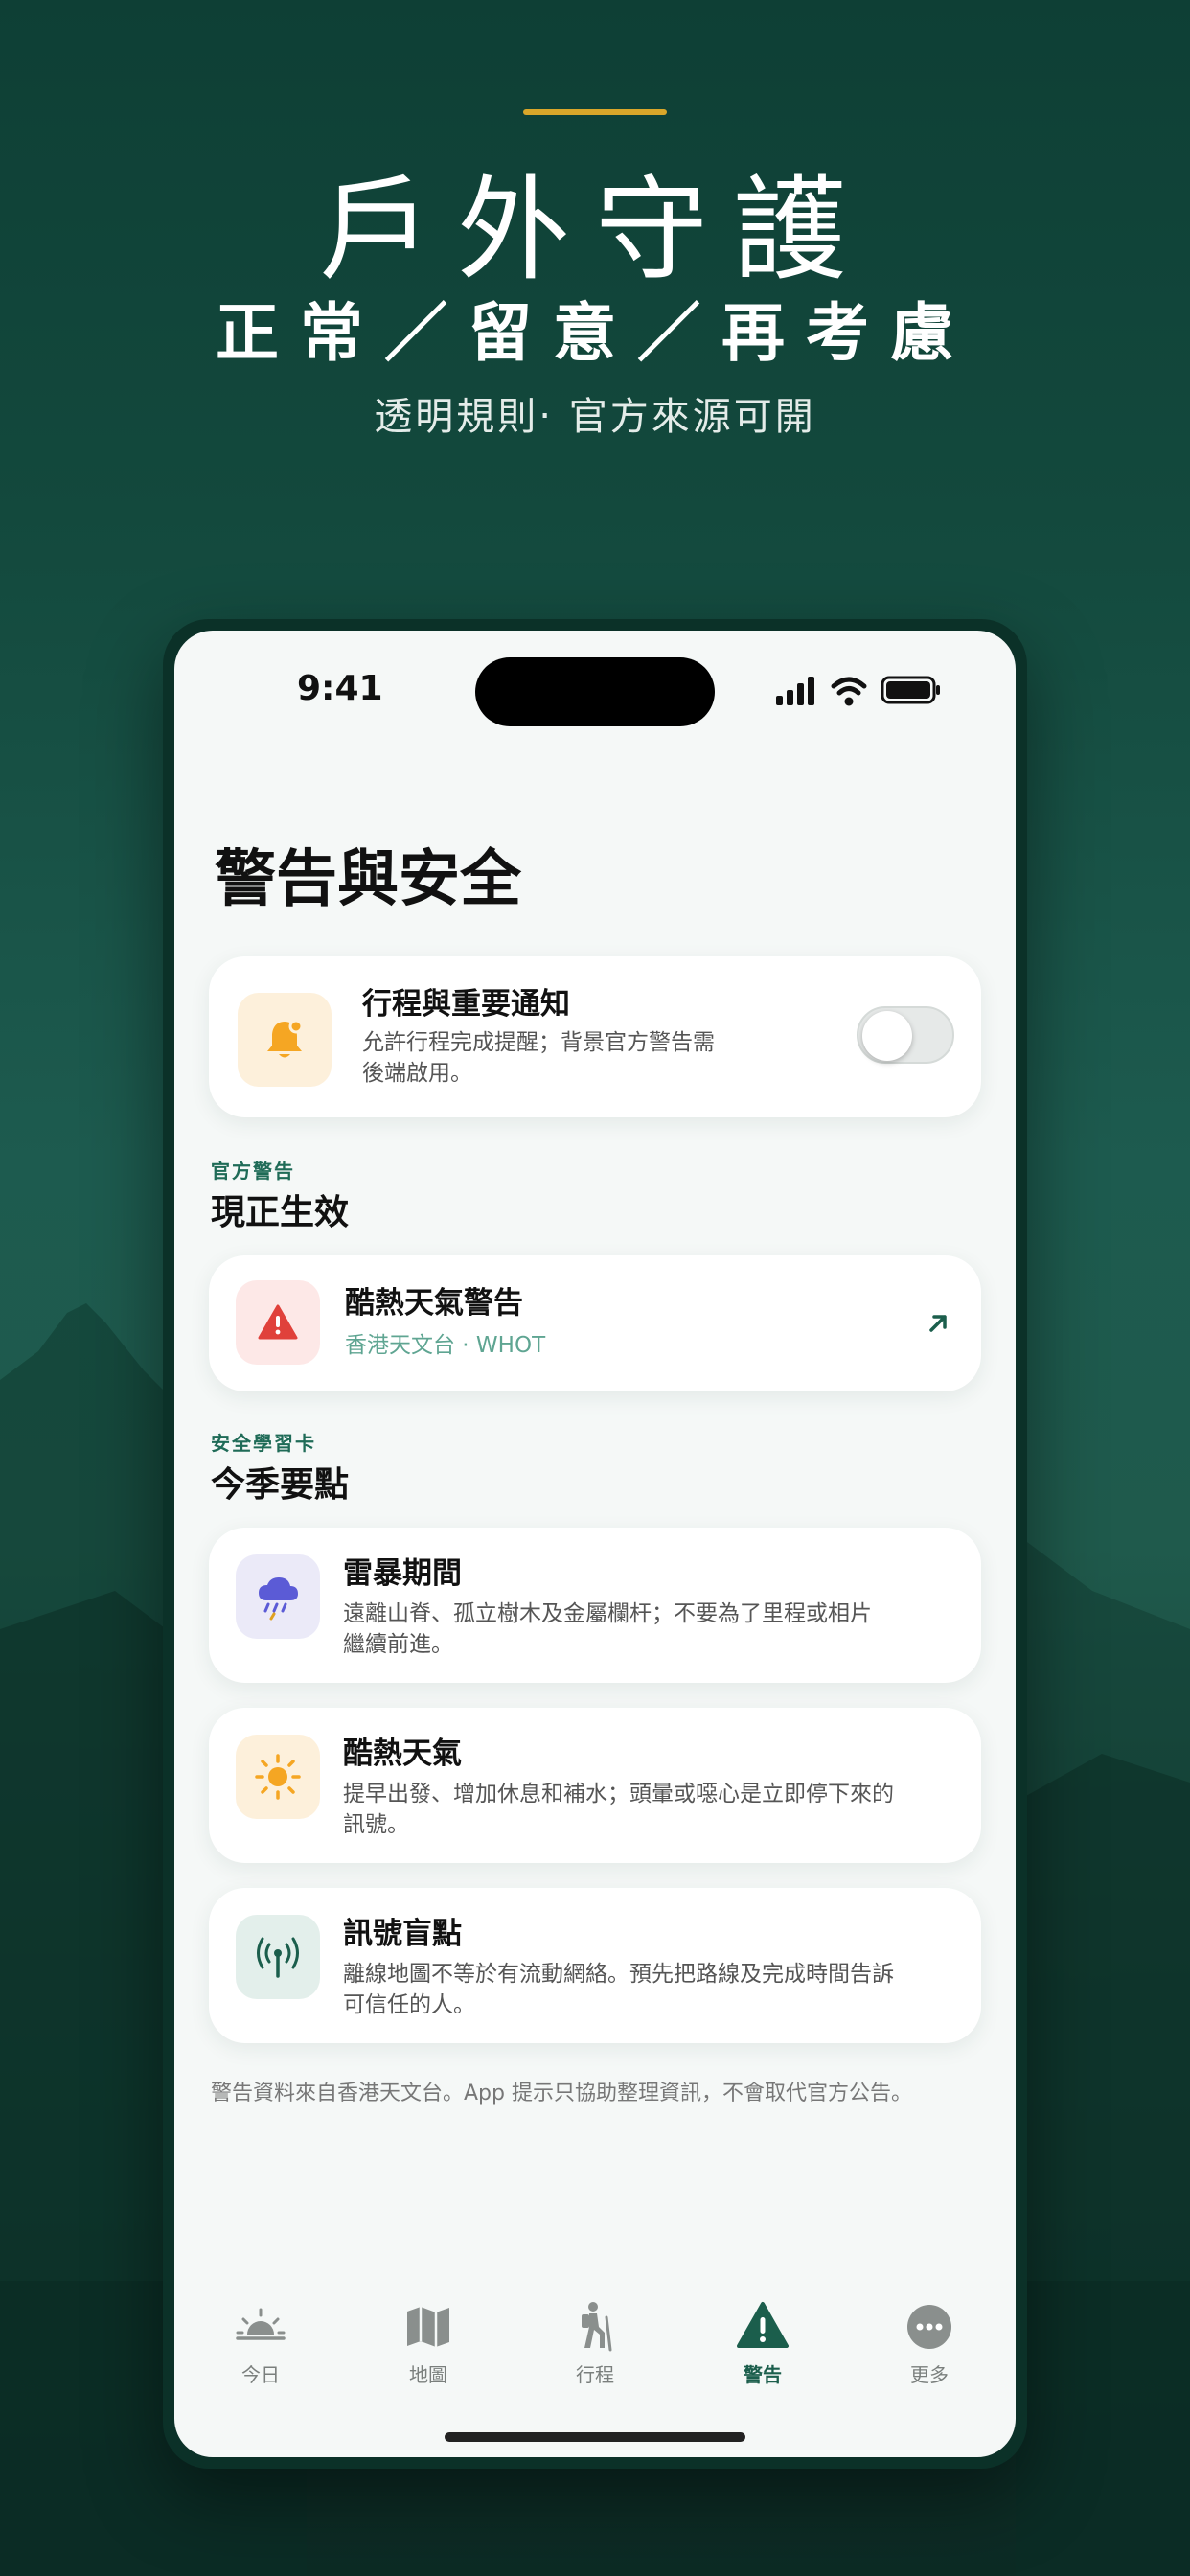 The height and width of the screenshot is (2576, 1190). What do you see at coordinates (619, 1794) in the screenshot?
I see `tip-desc-line1: 提早出發、增加休息和補水；頭暈或噁心是立即停下來的` at bounding box center [619, 1794].